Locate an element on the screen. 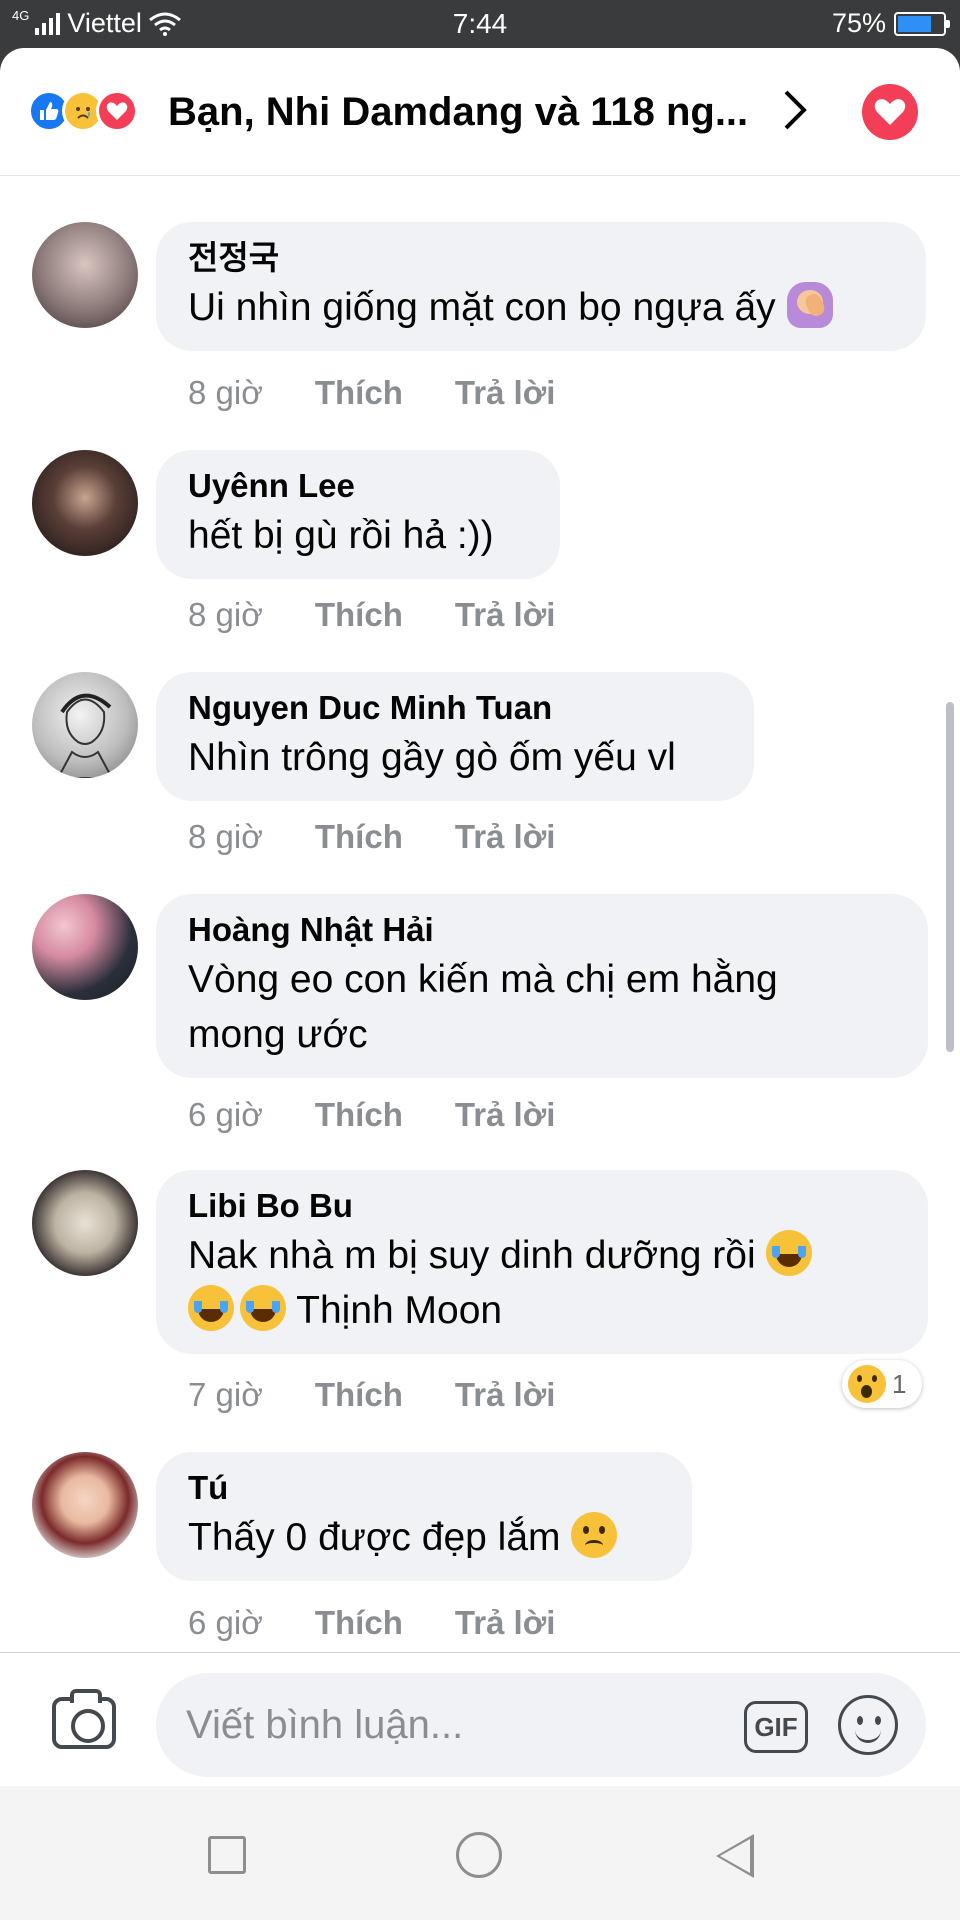 The height and width of the screenshot is (1920, 960). comment-text-body: Nak nhà m bị suy dinh dưỡng rồi is located at coordinates (472, 1255).